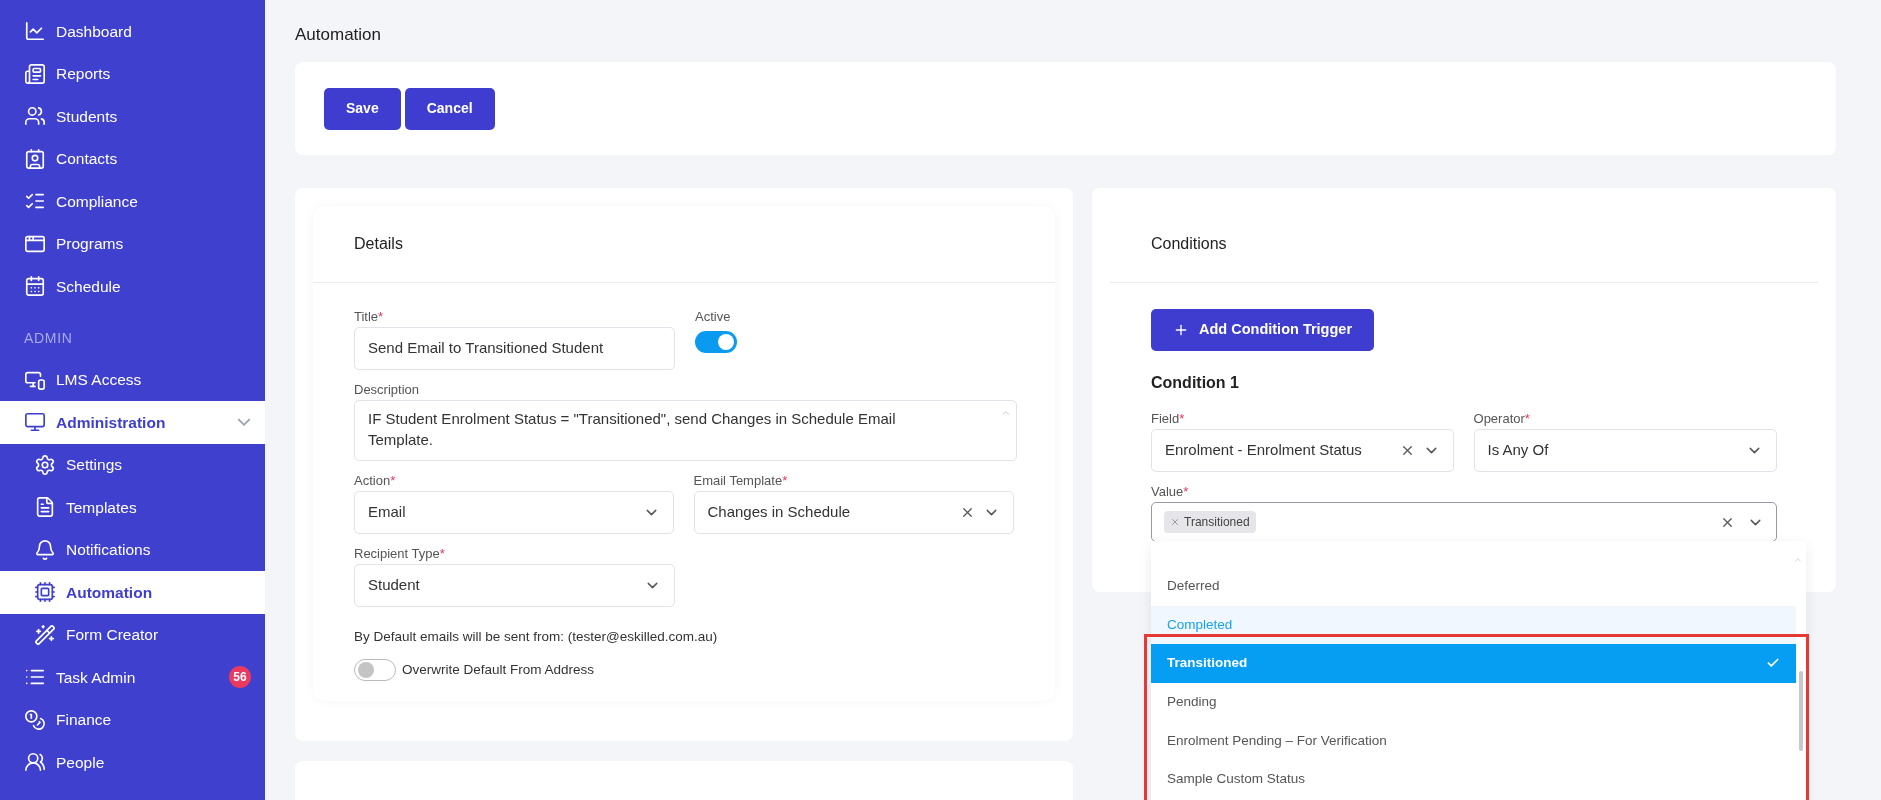 The width and height of the screenshot is (1881, 800). Describe the element at coordinates (132, 243) in the screenshot. I see `sidebar-item: Programs` at that location.